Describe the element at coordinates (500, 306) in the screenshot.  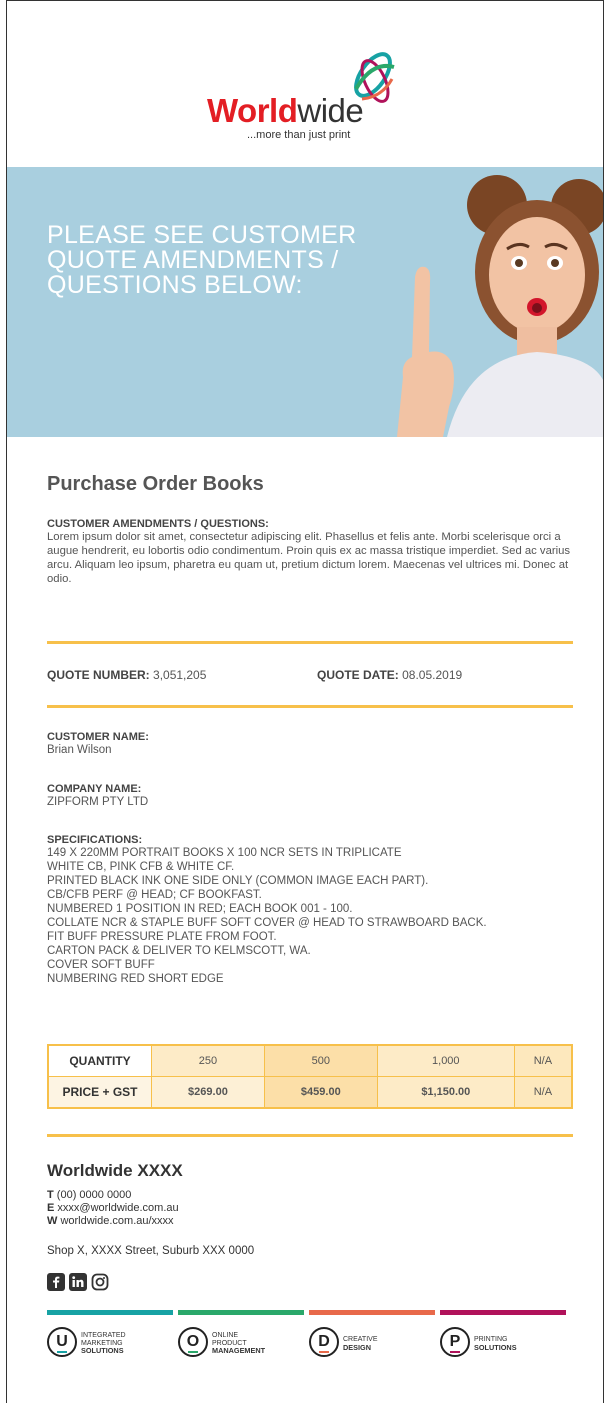
I see `surprised-woman-image` at that location.